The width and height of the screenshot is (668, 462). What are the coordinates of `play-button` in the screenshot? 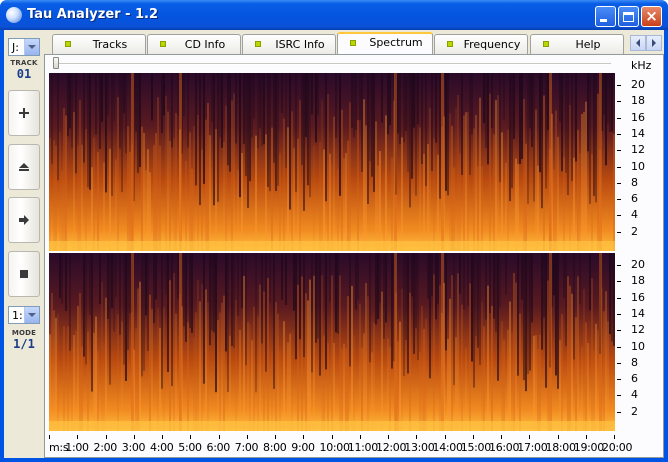 It's located at (24, 220).